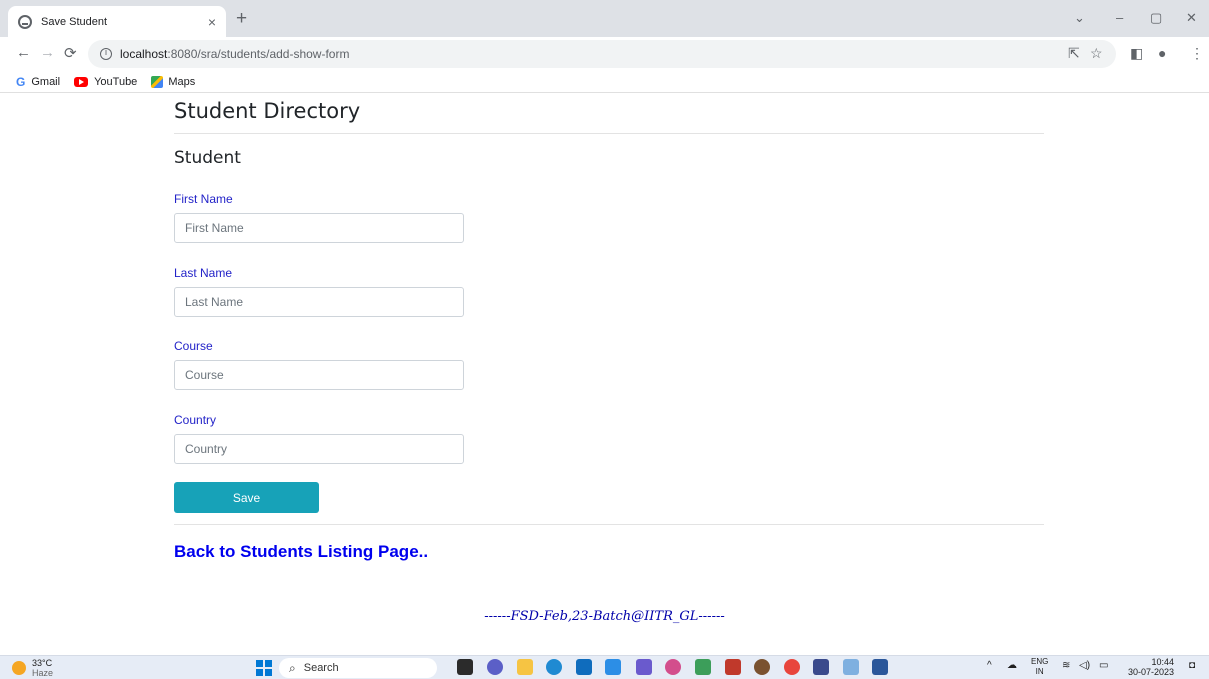  I want to click on start-windows-icon, so click(264, 668).